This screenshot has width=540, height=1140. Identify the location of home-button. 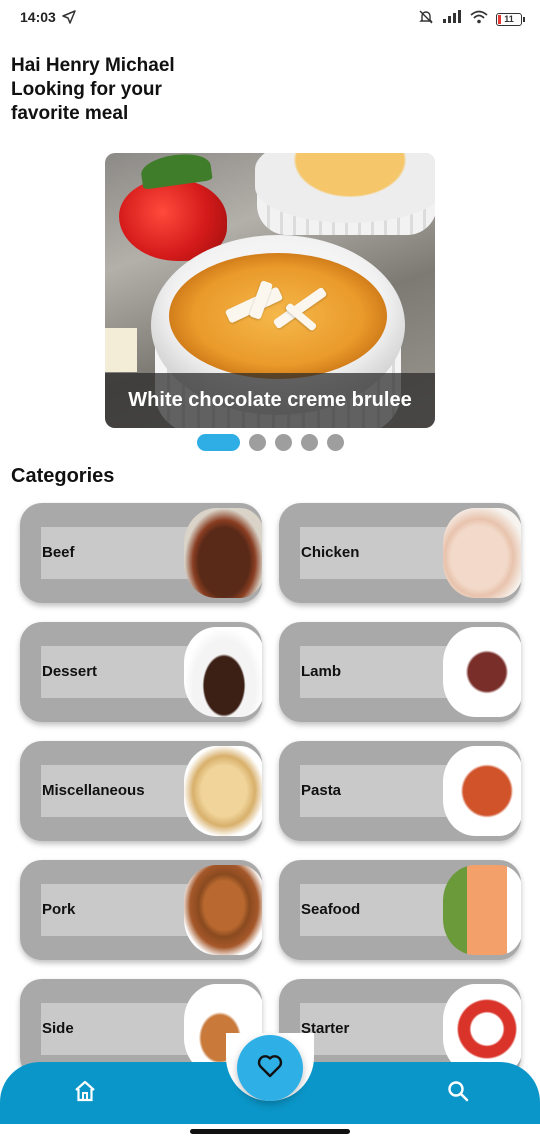
(85, 1093).